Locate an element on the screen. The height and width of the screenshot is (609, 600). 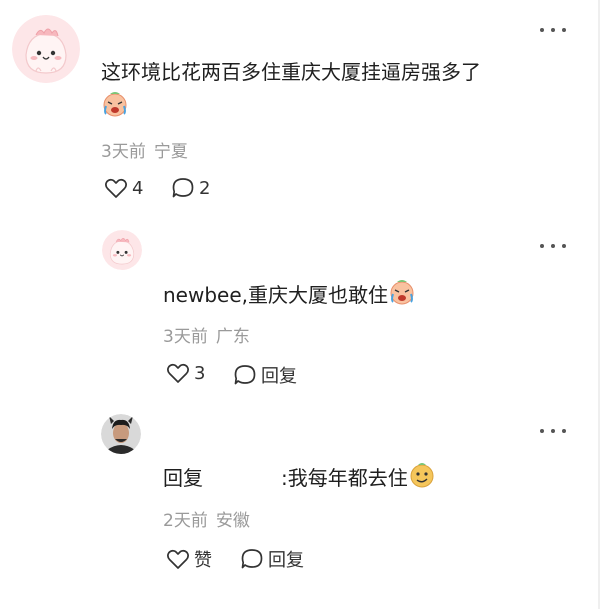
reply-button: 2 is located at coordinates (190, 188).